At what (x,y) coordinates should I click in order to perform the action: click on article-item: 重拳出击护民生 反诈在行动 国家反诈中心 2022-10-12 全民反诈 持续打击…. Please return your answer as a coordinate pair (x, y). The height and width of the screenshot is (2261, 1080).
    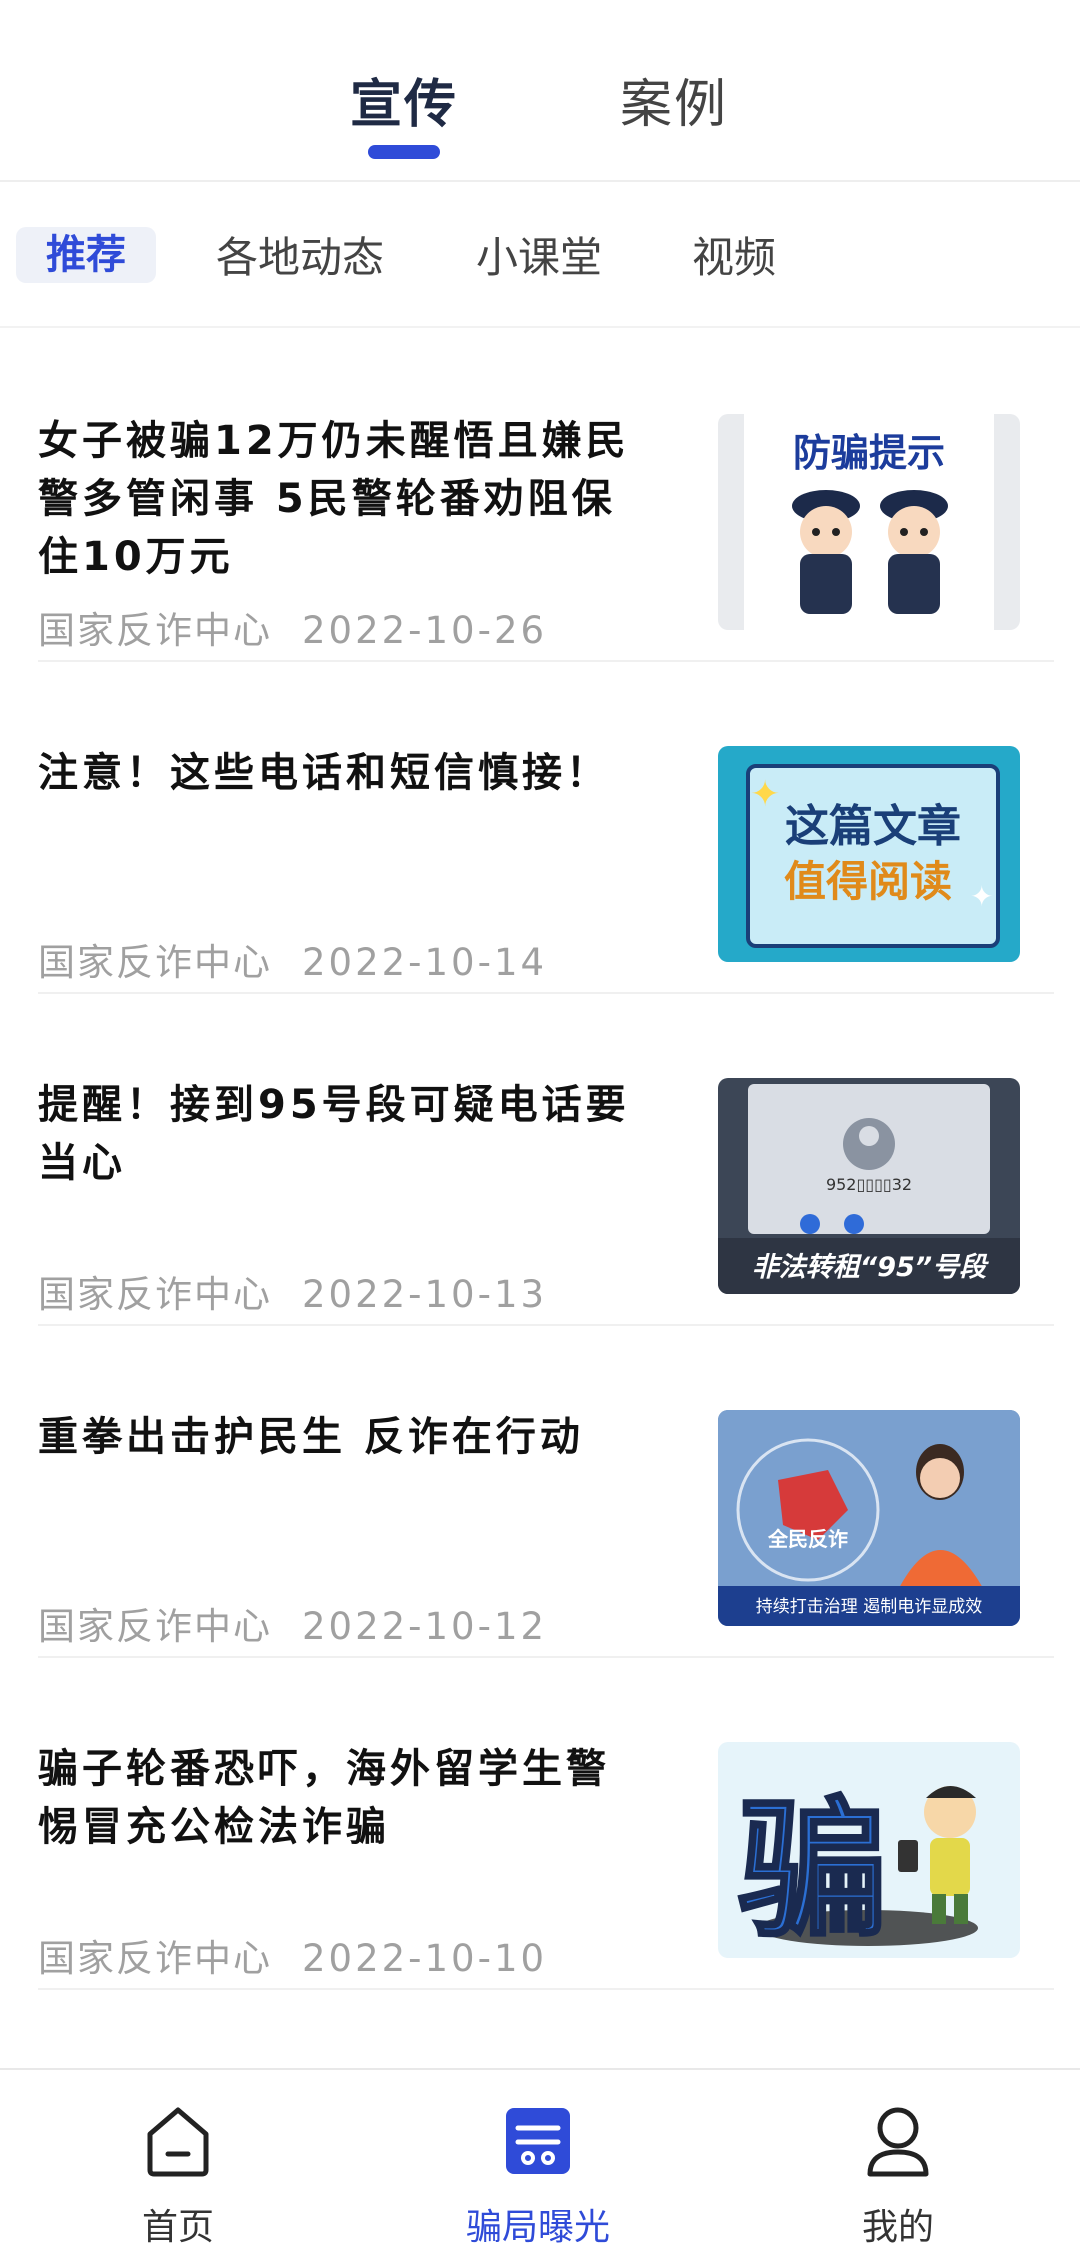
    Looking at the image, I should click on (546, 1492).